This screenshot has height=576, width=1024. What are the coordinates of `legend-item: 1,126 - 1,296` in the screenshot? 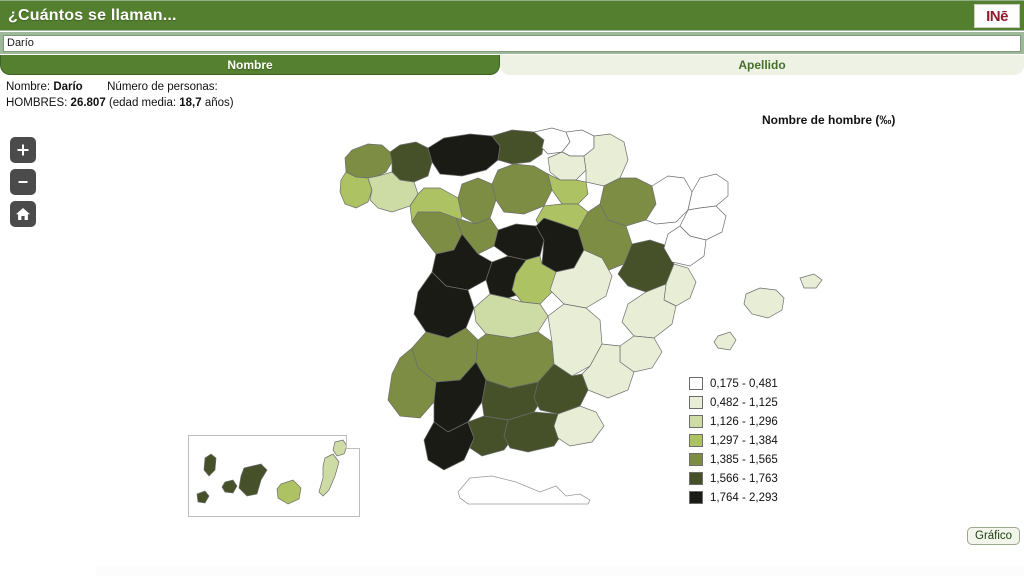 It's located at (733, 421).